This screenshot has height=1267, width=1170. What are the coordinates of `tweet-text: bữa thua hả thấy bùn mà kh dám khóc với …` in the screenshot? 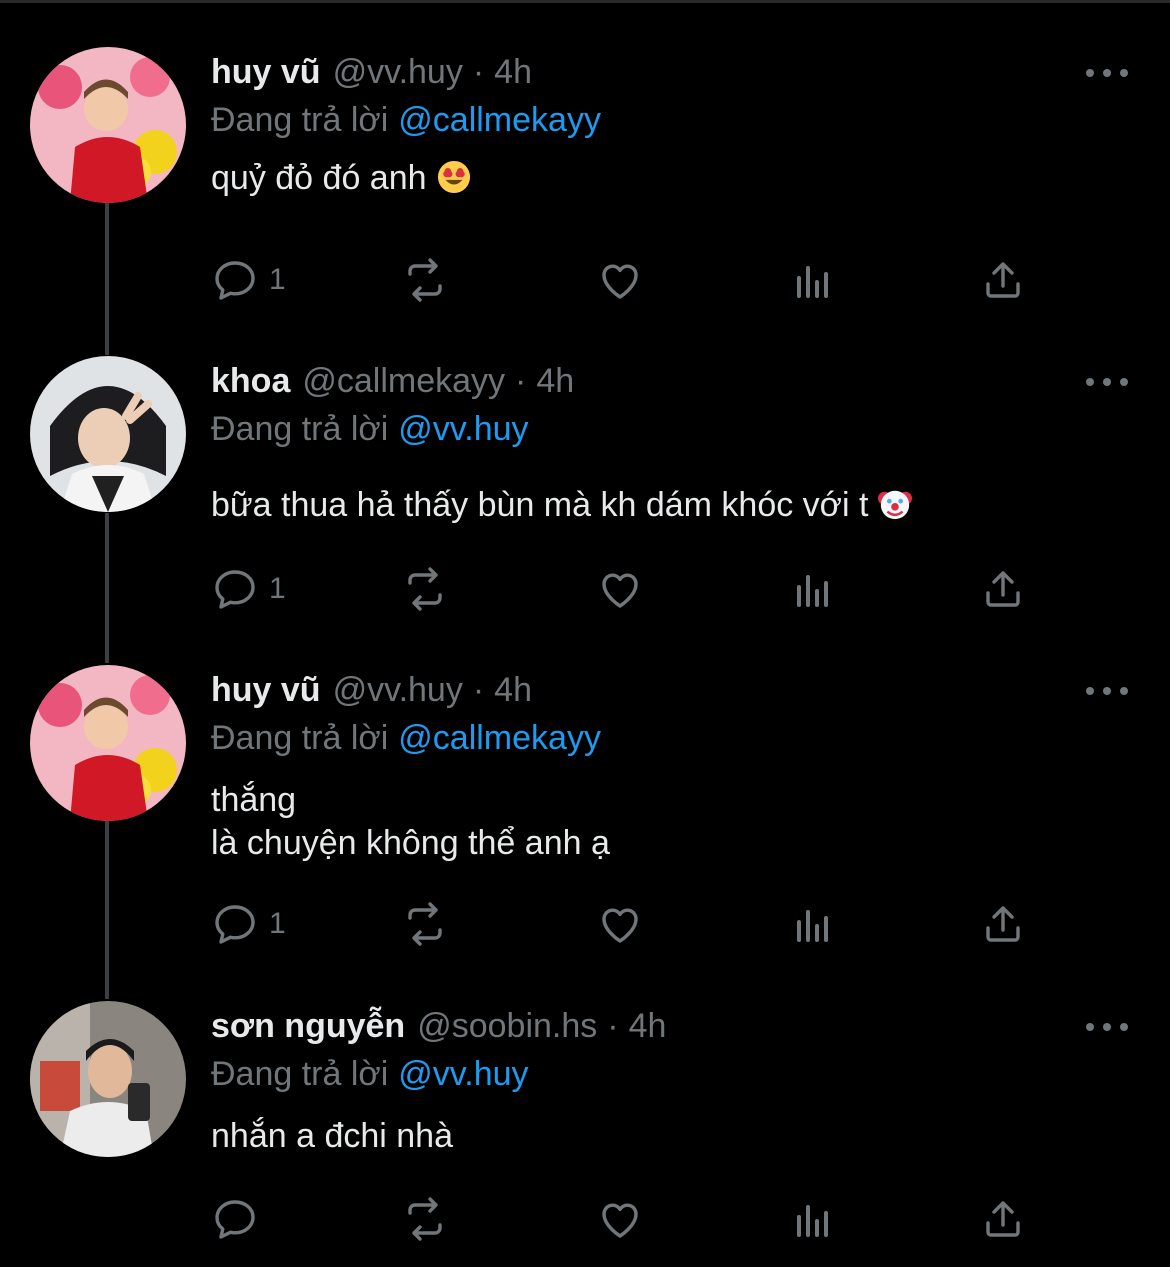 It's located at (562, 505).